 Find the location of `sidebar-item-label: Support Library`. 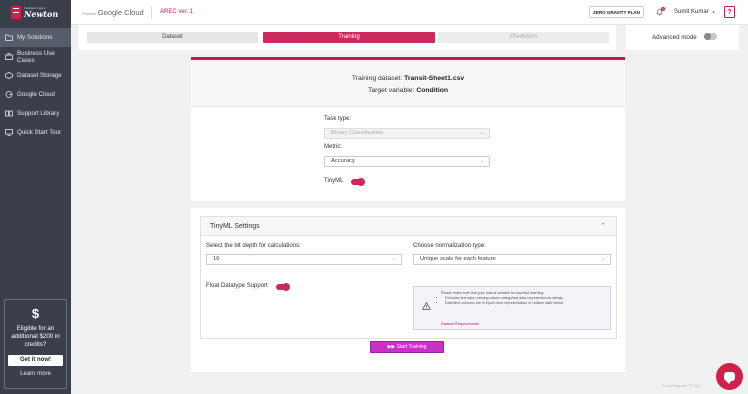

sidebar-item-label: Support Library is located at coordinates (38, 113).